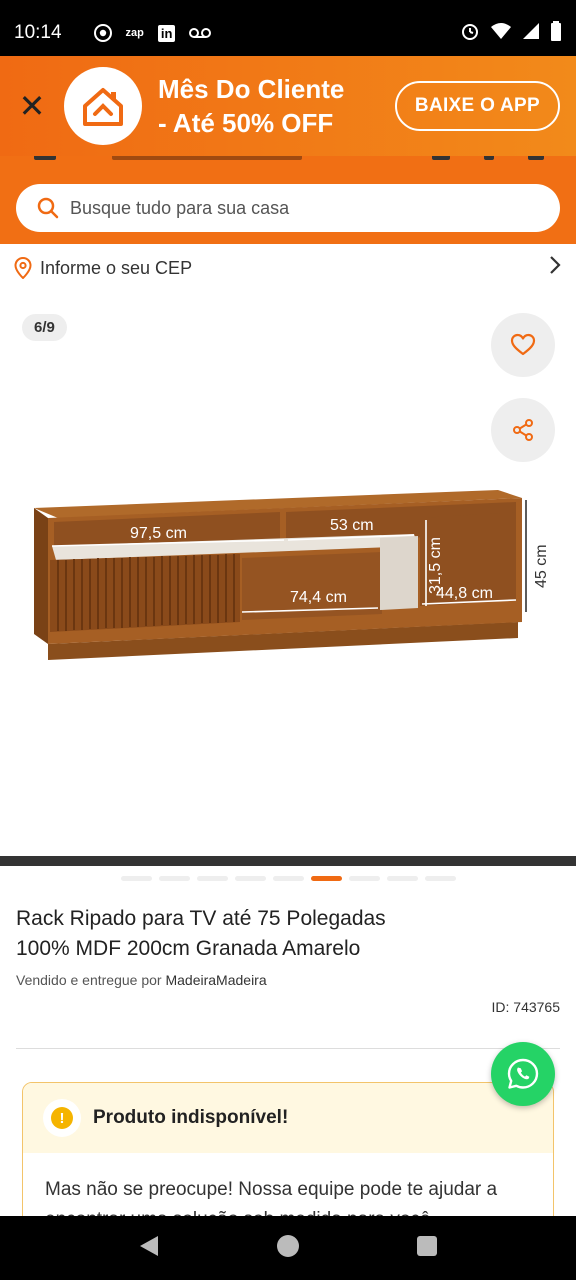 The image size is (576, 1280). Describe the element at coordinates (200, 33) in the screenshot. I see `voicemail-icon` at that location.